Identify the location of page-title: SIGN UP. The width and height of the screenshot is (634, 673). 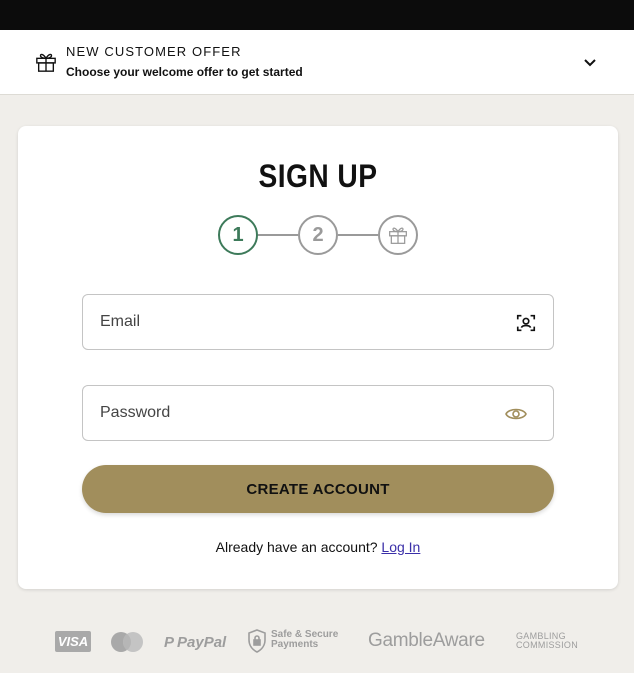
(318, 176).